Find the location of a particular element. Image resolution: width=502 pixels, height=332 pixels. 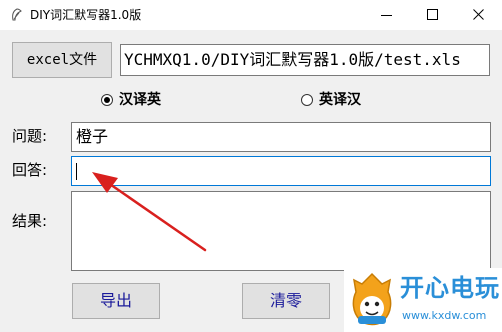

maximize-icon is located at coordinates (432, 14).